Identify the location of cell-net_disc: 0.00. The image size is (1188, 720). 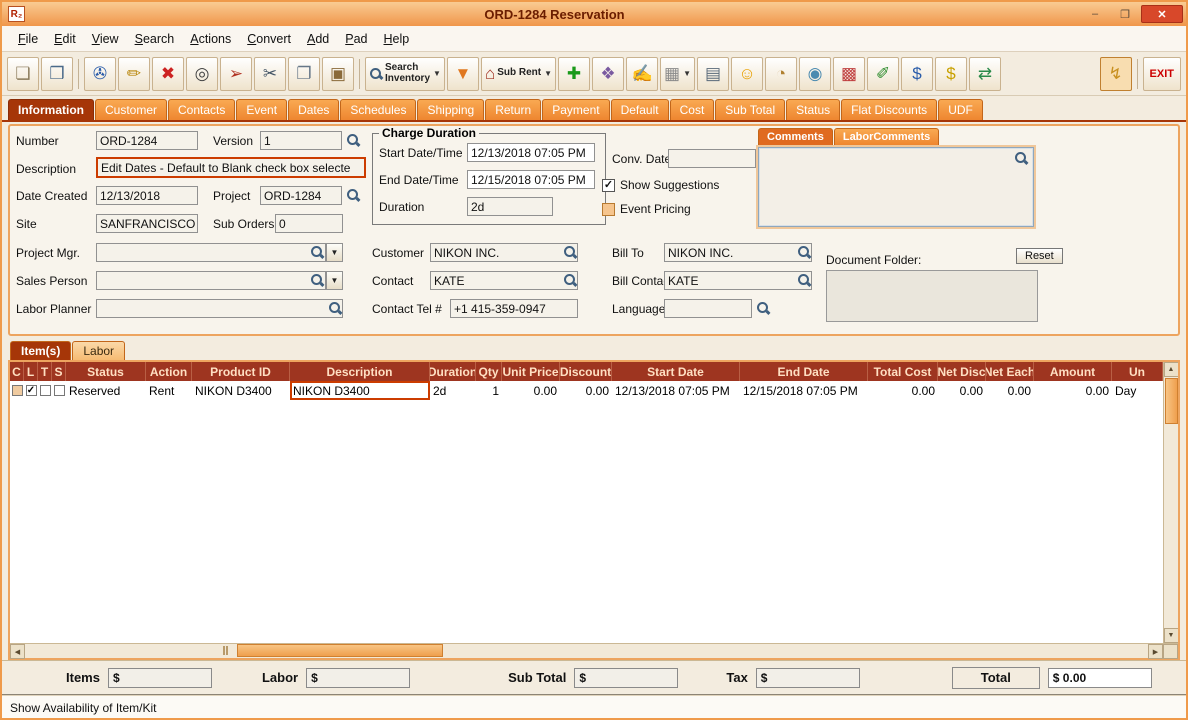
(962, 390).